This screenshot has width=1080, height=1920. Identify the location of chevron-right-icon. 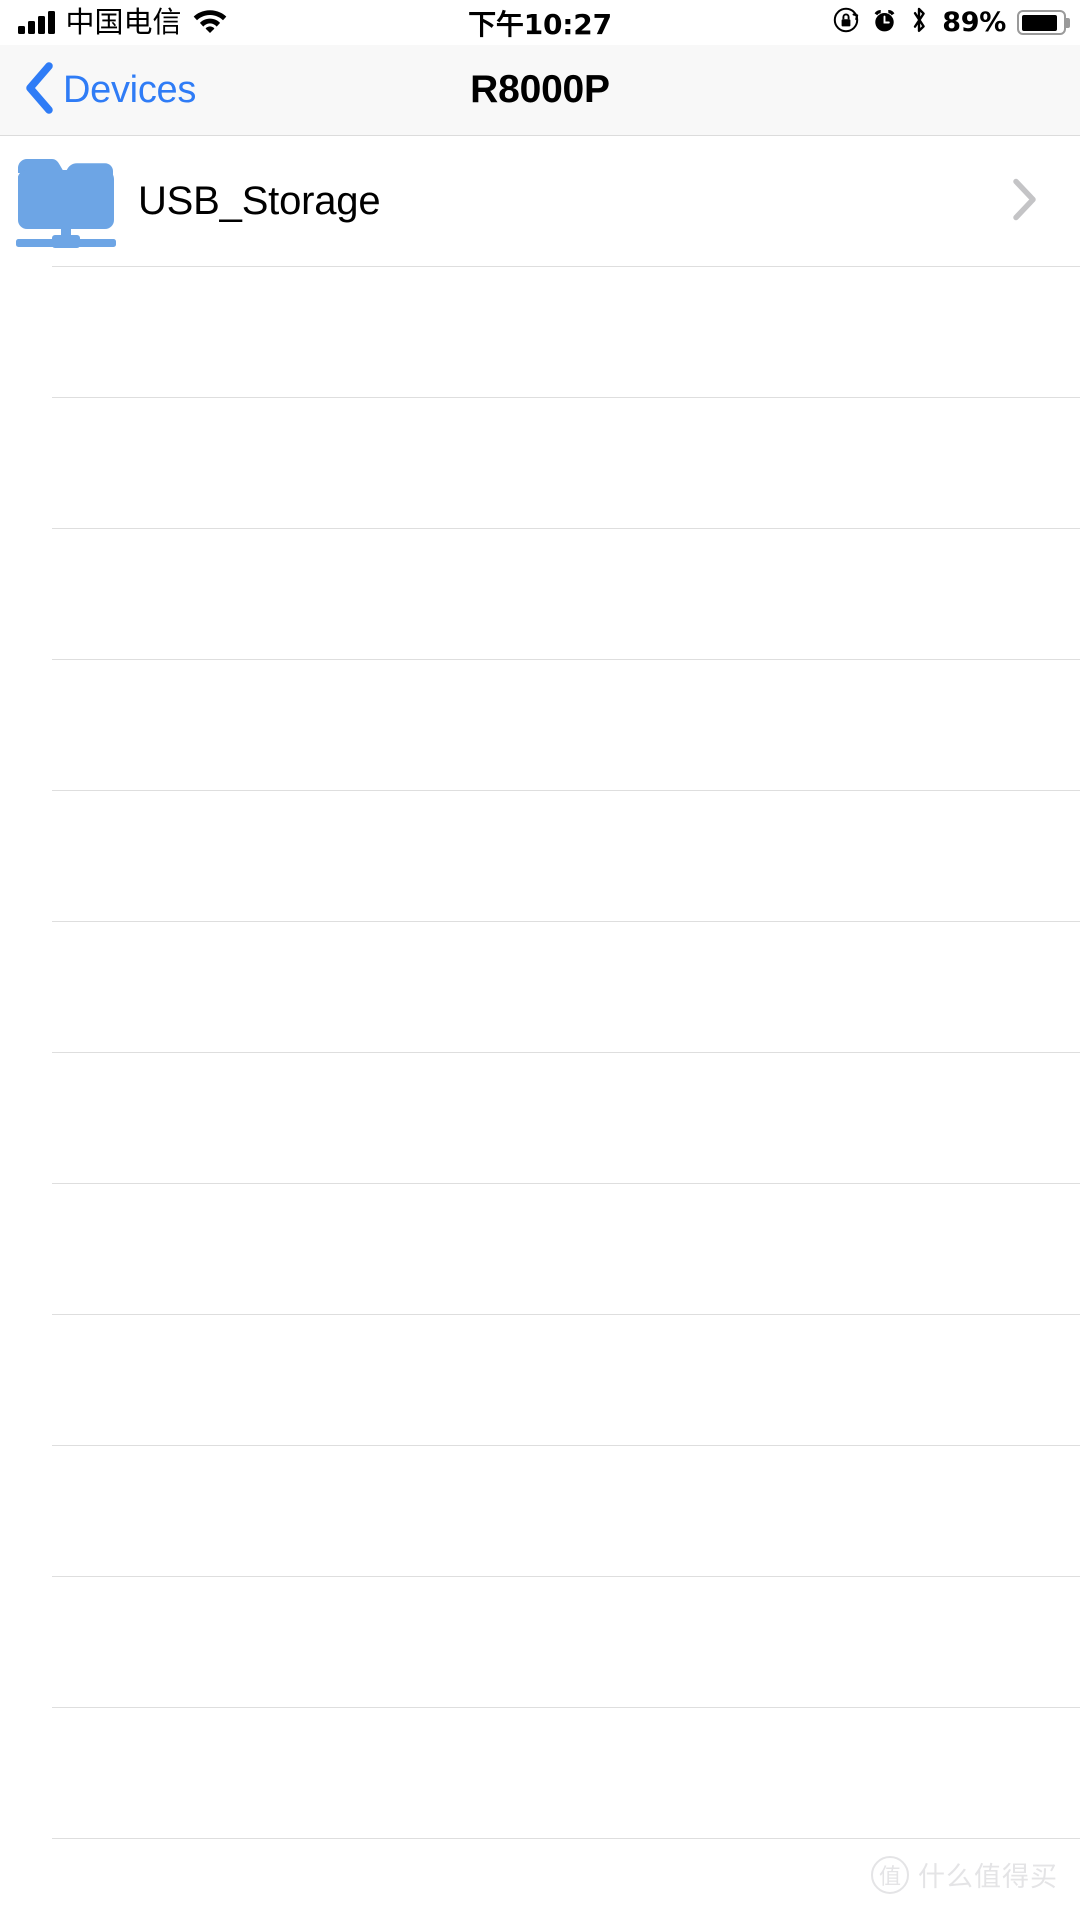
(1025, 201).